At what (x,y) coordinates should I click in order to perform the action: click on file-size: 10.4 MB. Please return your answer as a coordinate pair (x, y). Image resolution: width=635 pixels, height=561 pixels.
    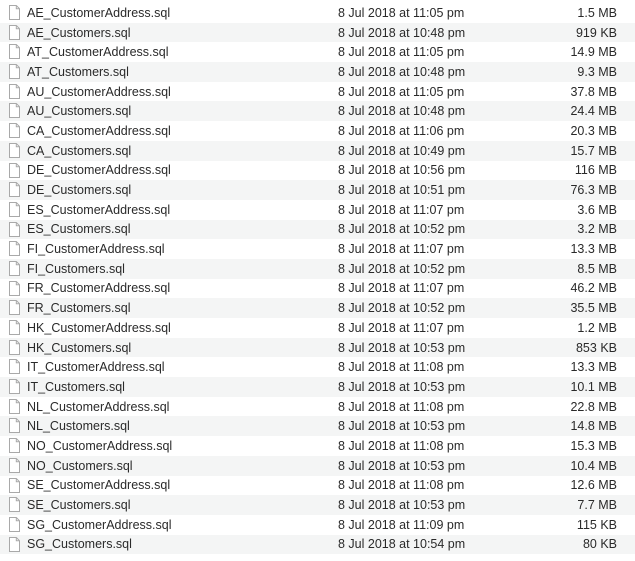
    Looking at the image, I should click on (593, 465).